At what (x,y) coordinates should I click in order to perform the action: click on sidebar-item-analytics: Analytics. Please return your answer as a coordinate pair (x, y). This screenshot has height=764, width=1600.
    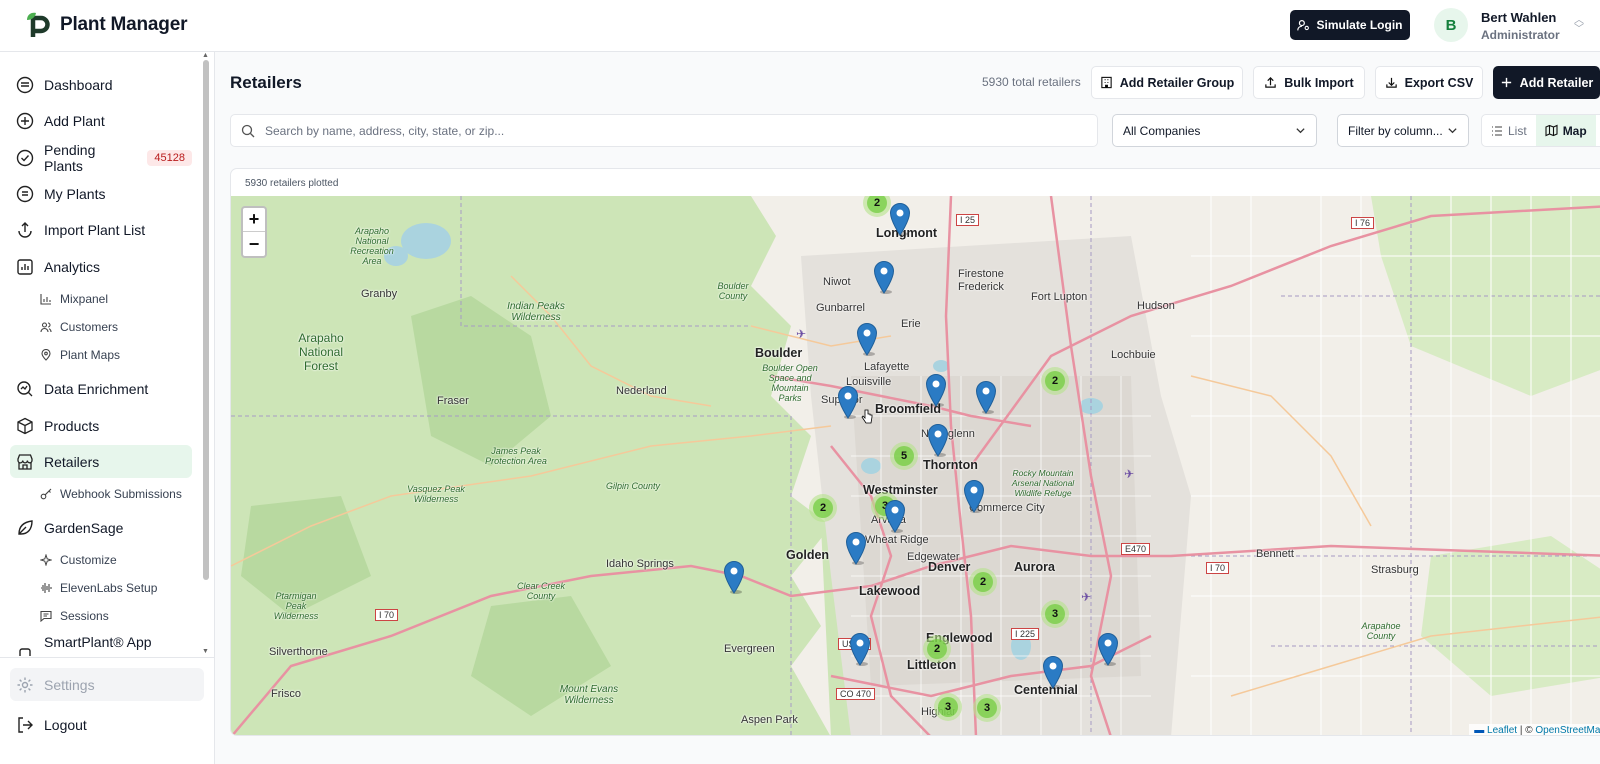
    Looking at the image, I should click on (101, 266).